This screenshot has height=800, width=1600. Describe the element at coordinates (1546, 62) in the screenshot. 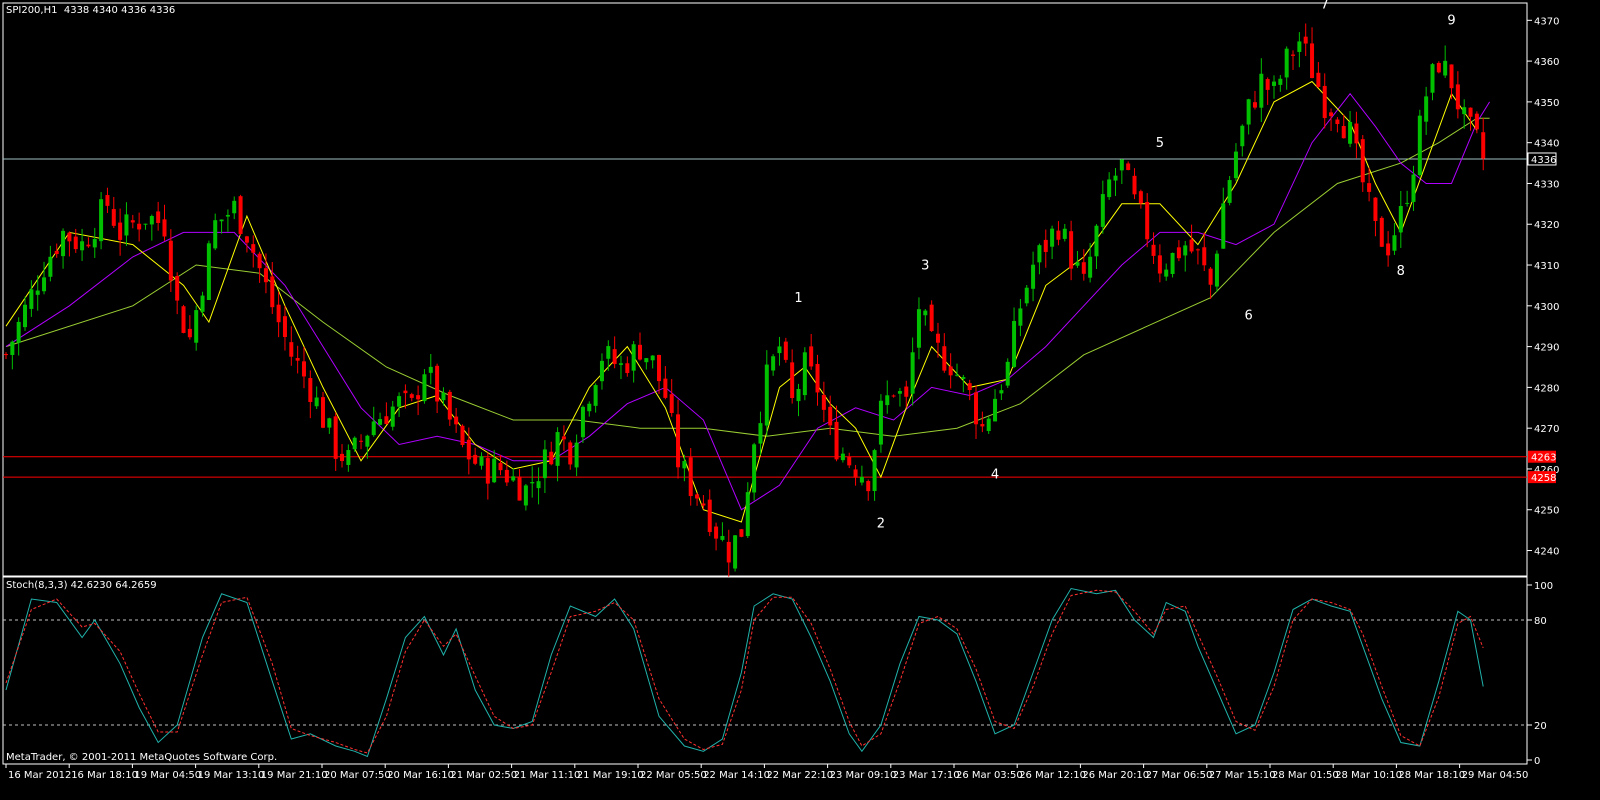

I see `price-tick-label: 4360` at that location.